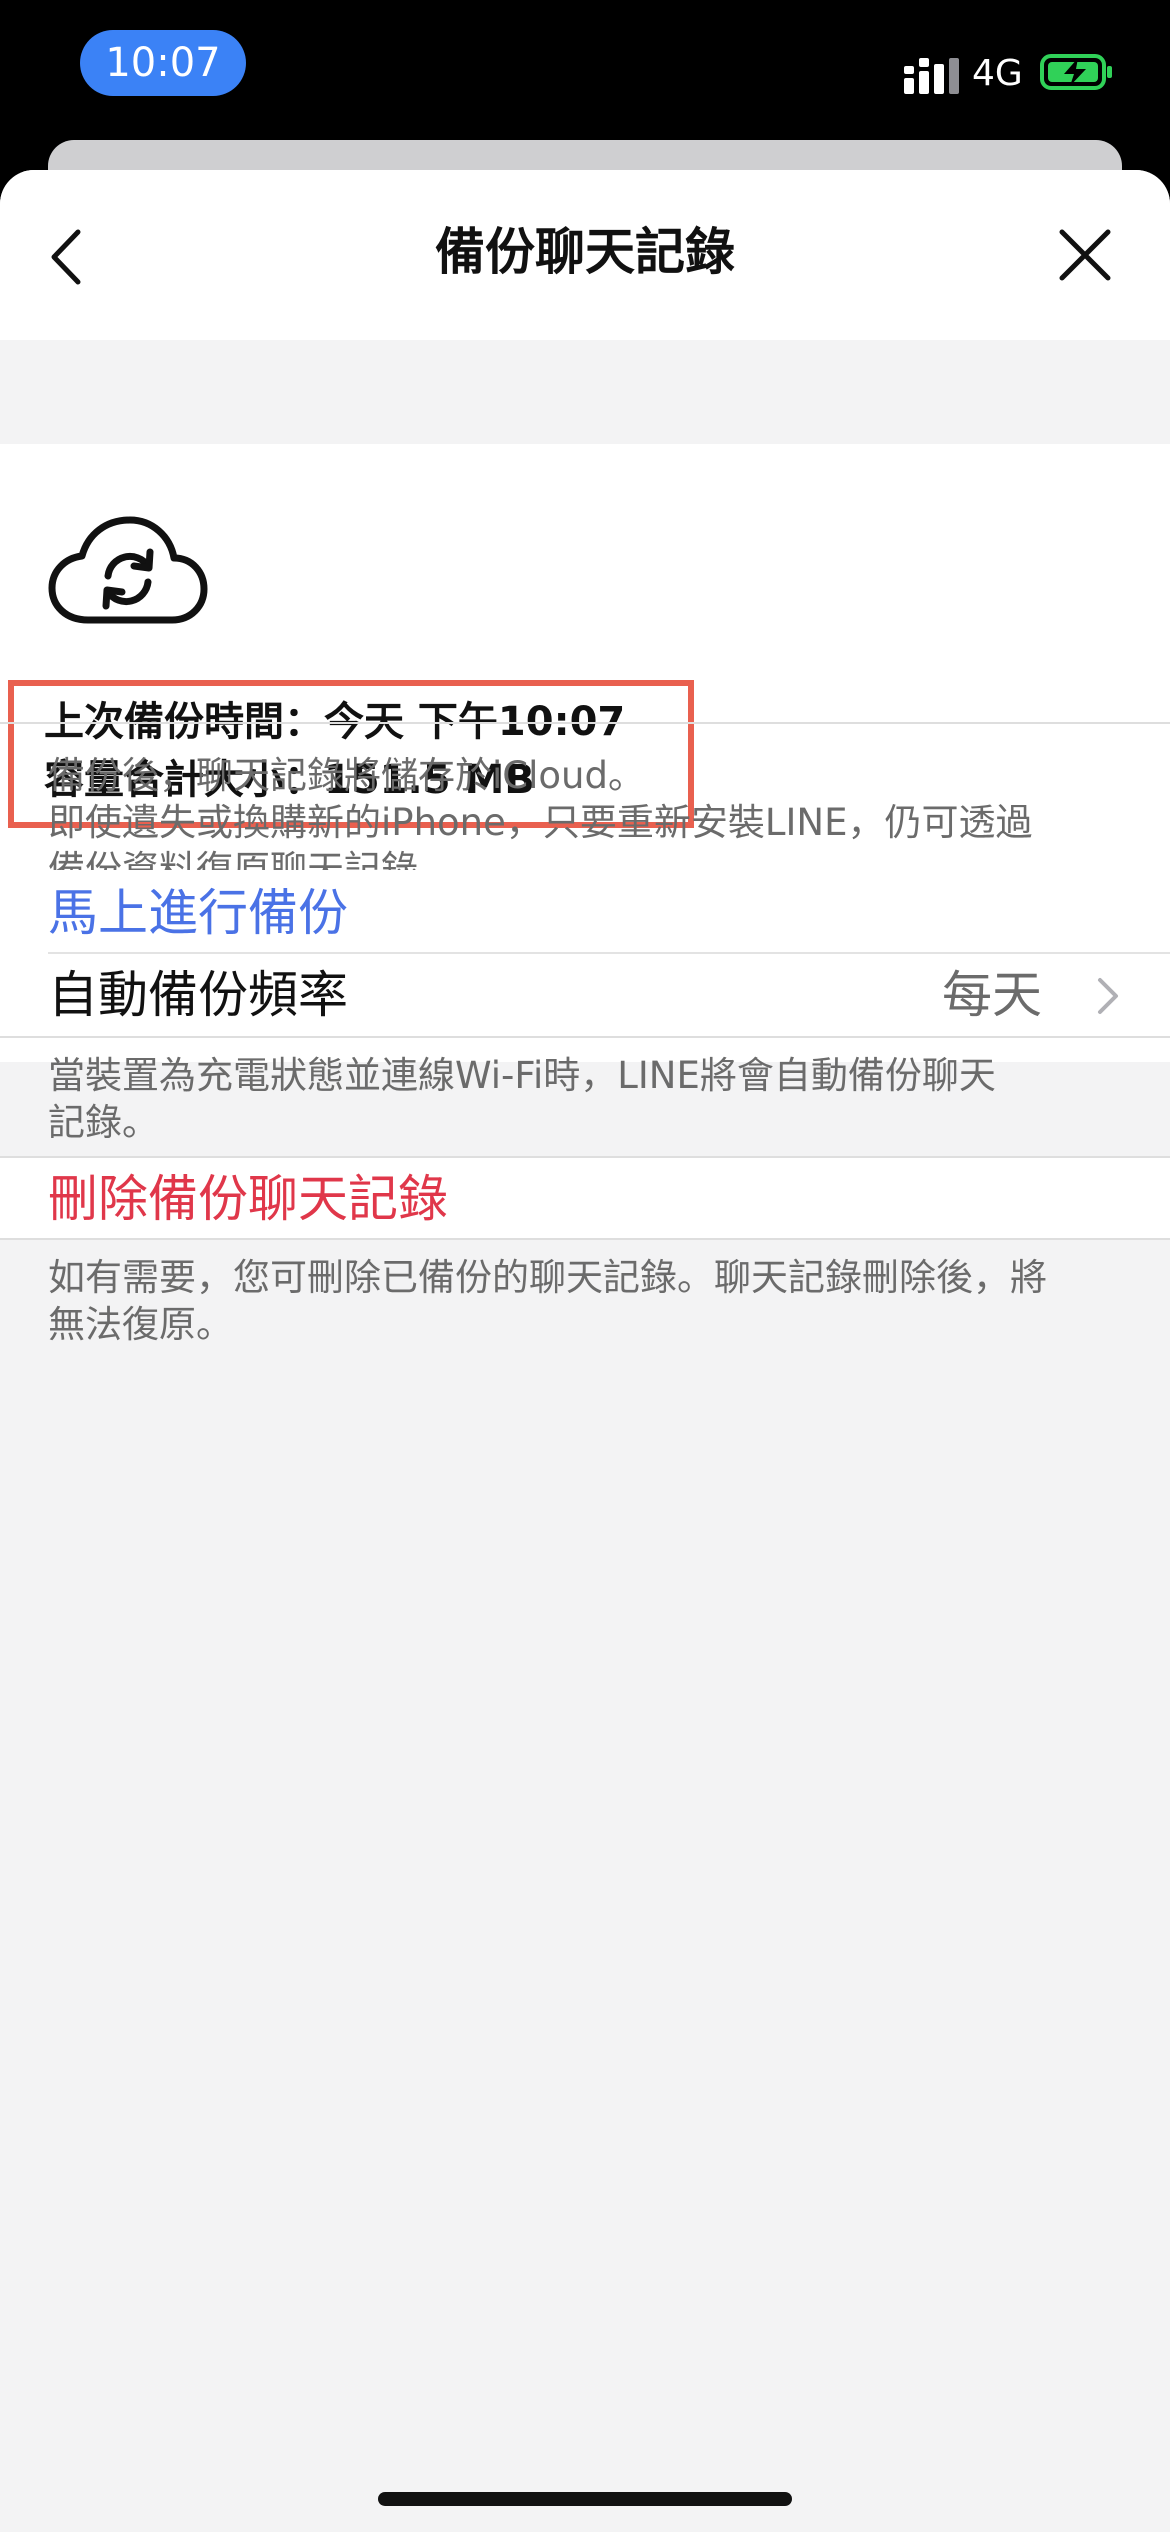 The image size is (1170, 2532). Describe the element at coordinates (997, 73) in the screenshot. I see `network-type: 4G` at that location.